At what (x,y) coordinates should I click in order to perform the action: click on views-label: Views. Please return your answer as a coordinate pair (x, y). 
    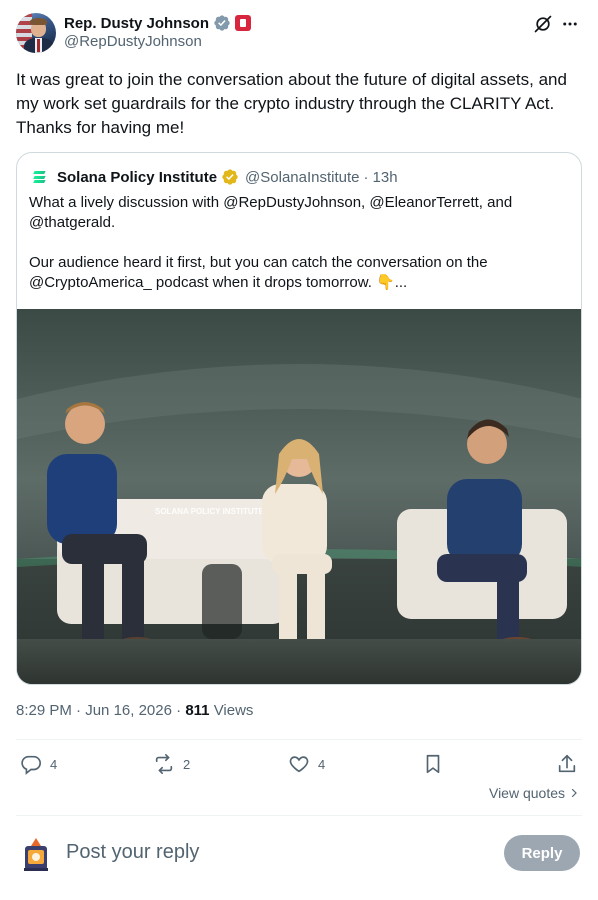
    Looking at the image, I should click on (233, 710).